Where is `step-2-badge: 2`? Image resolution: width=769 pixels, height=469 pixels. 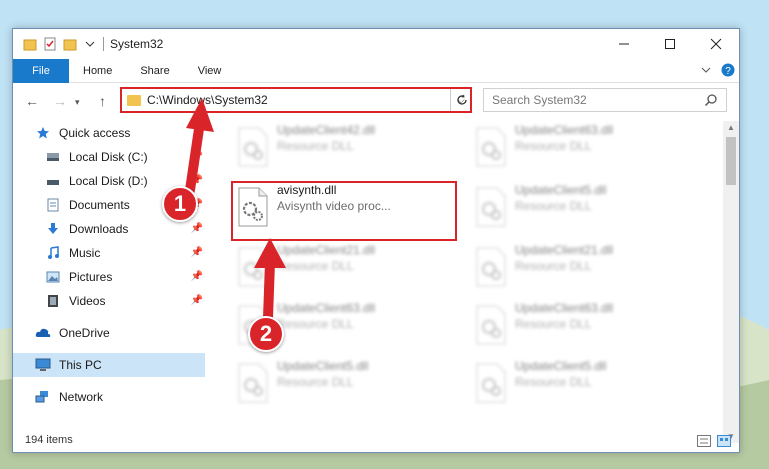 step-2-badge: 2 is located at coordinates (266, 334).